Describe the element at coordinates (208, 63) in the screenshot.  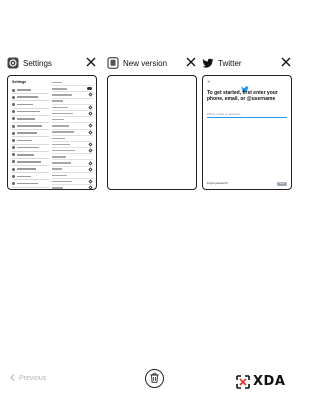
I see `twitter-bird-icon` at that location.